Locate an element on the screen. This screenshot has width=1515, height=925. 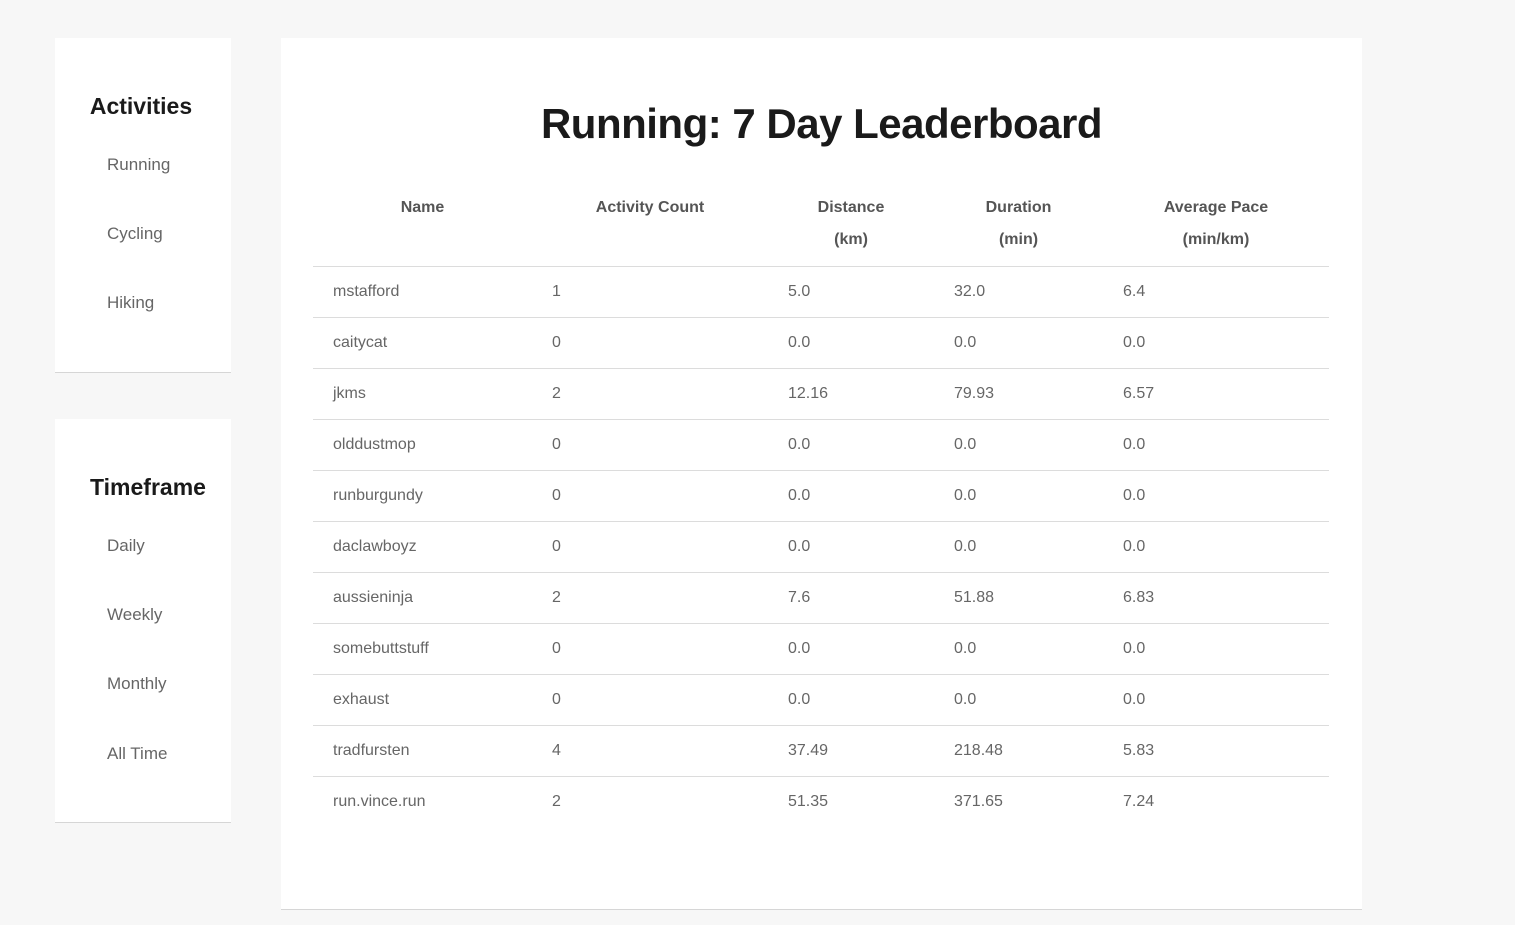
timeframe-panel: Timeframe Daily Weekly Monthly All Time is located at coordinates (143, 621).